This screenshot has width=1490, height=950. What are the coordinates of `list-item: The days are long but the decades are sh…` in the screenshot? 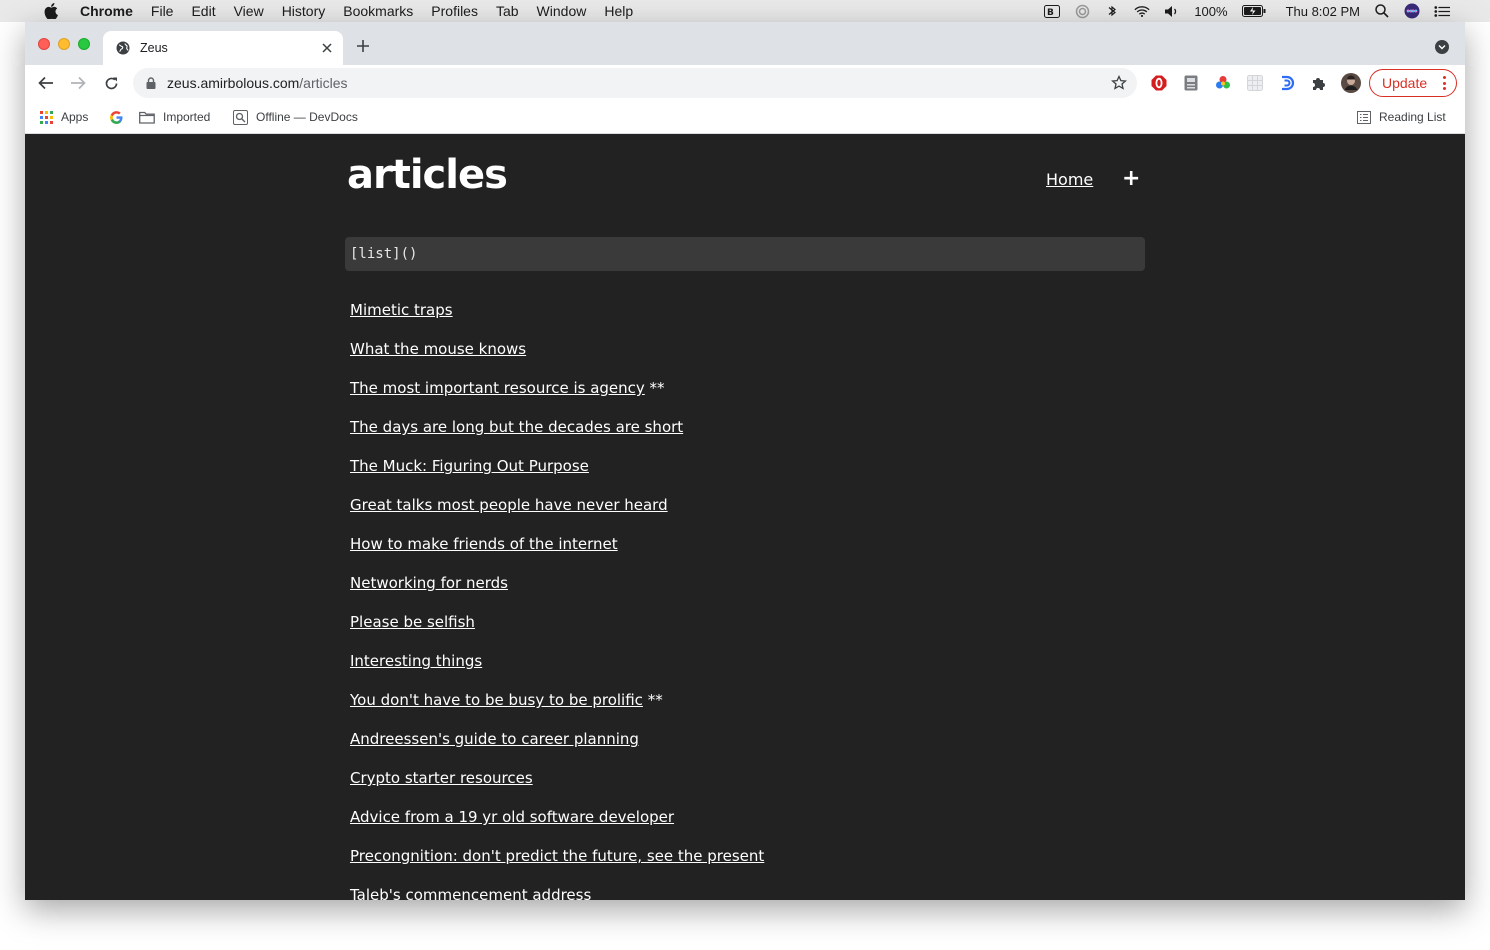 It's located at (557, 432).